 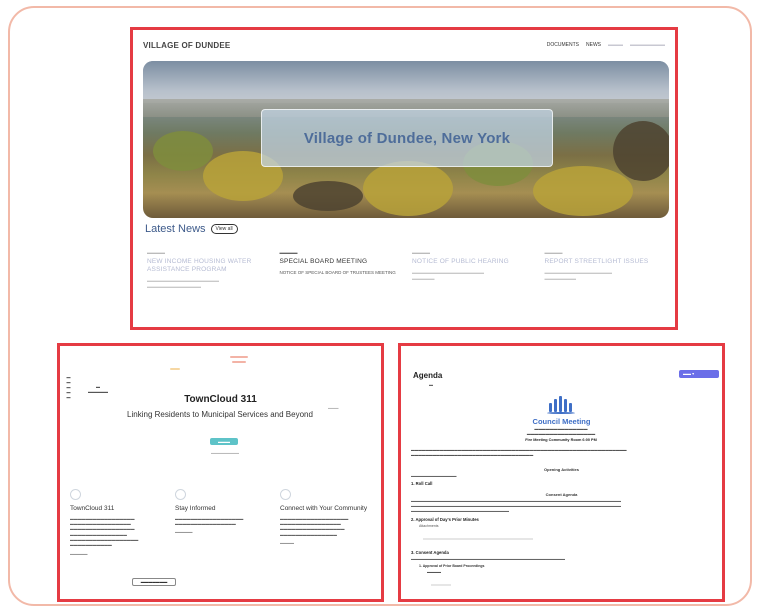 I want to click on site-logo-text: ▬ ▬▬▬▬▬, so click(x=98, y=389).